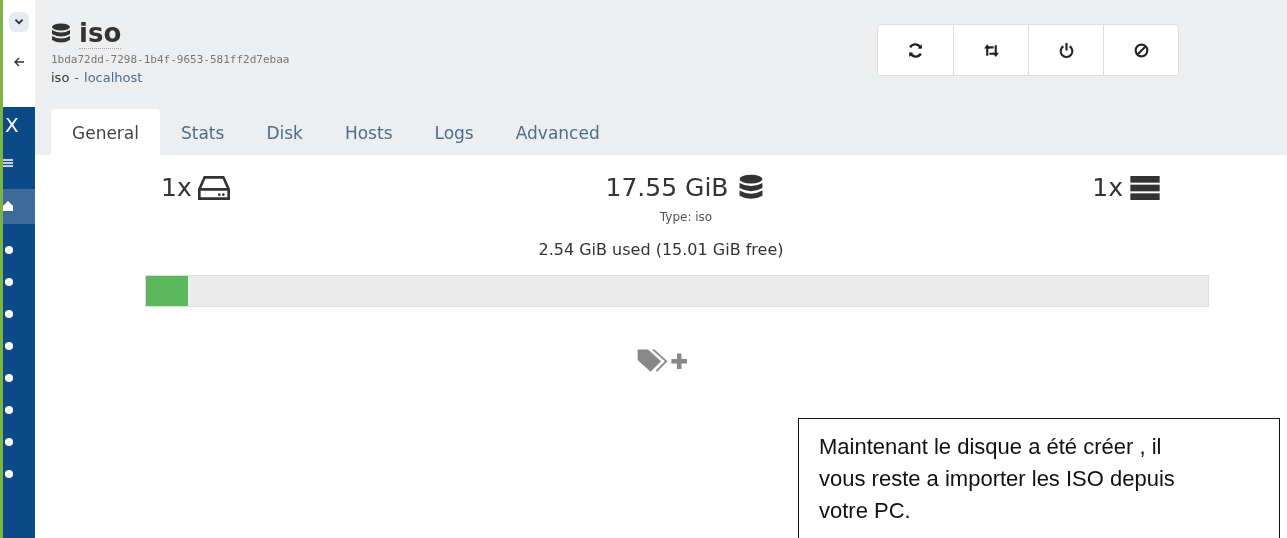 This screenshot has height=538, width=1287. I want to click on tab: Hosts, so click(368, 132).